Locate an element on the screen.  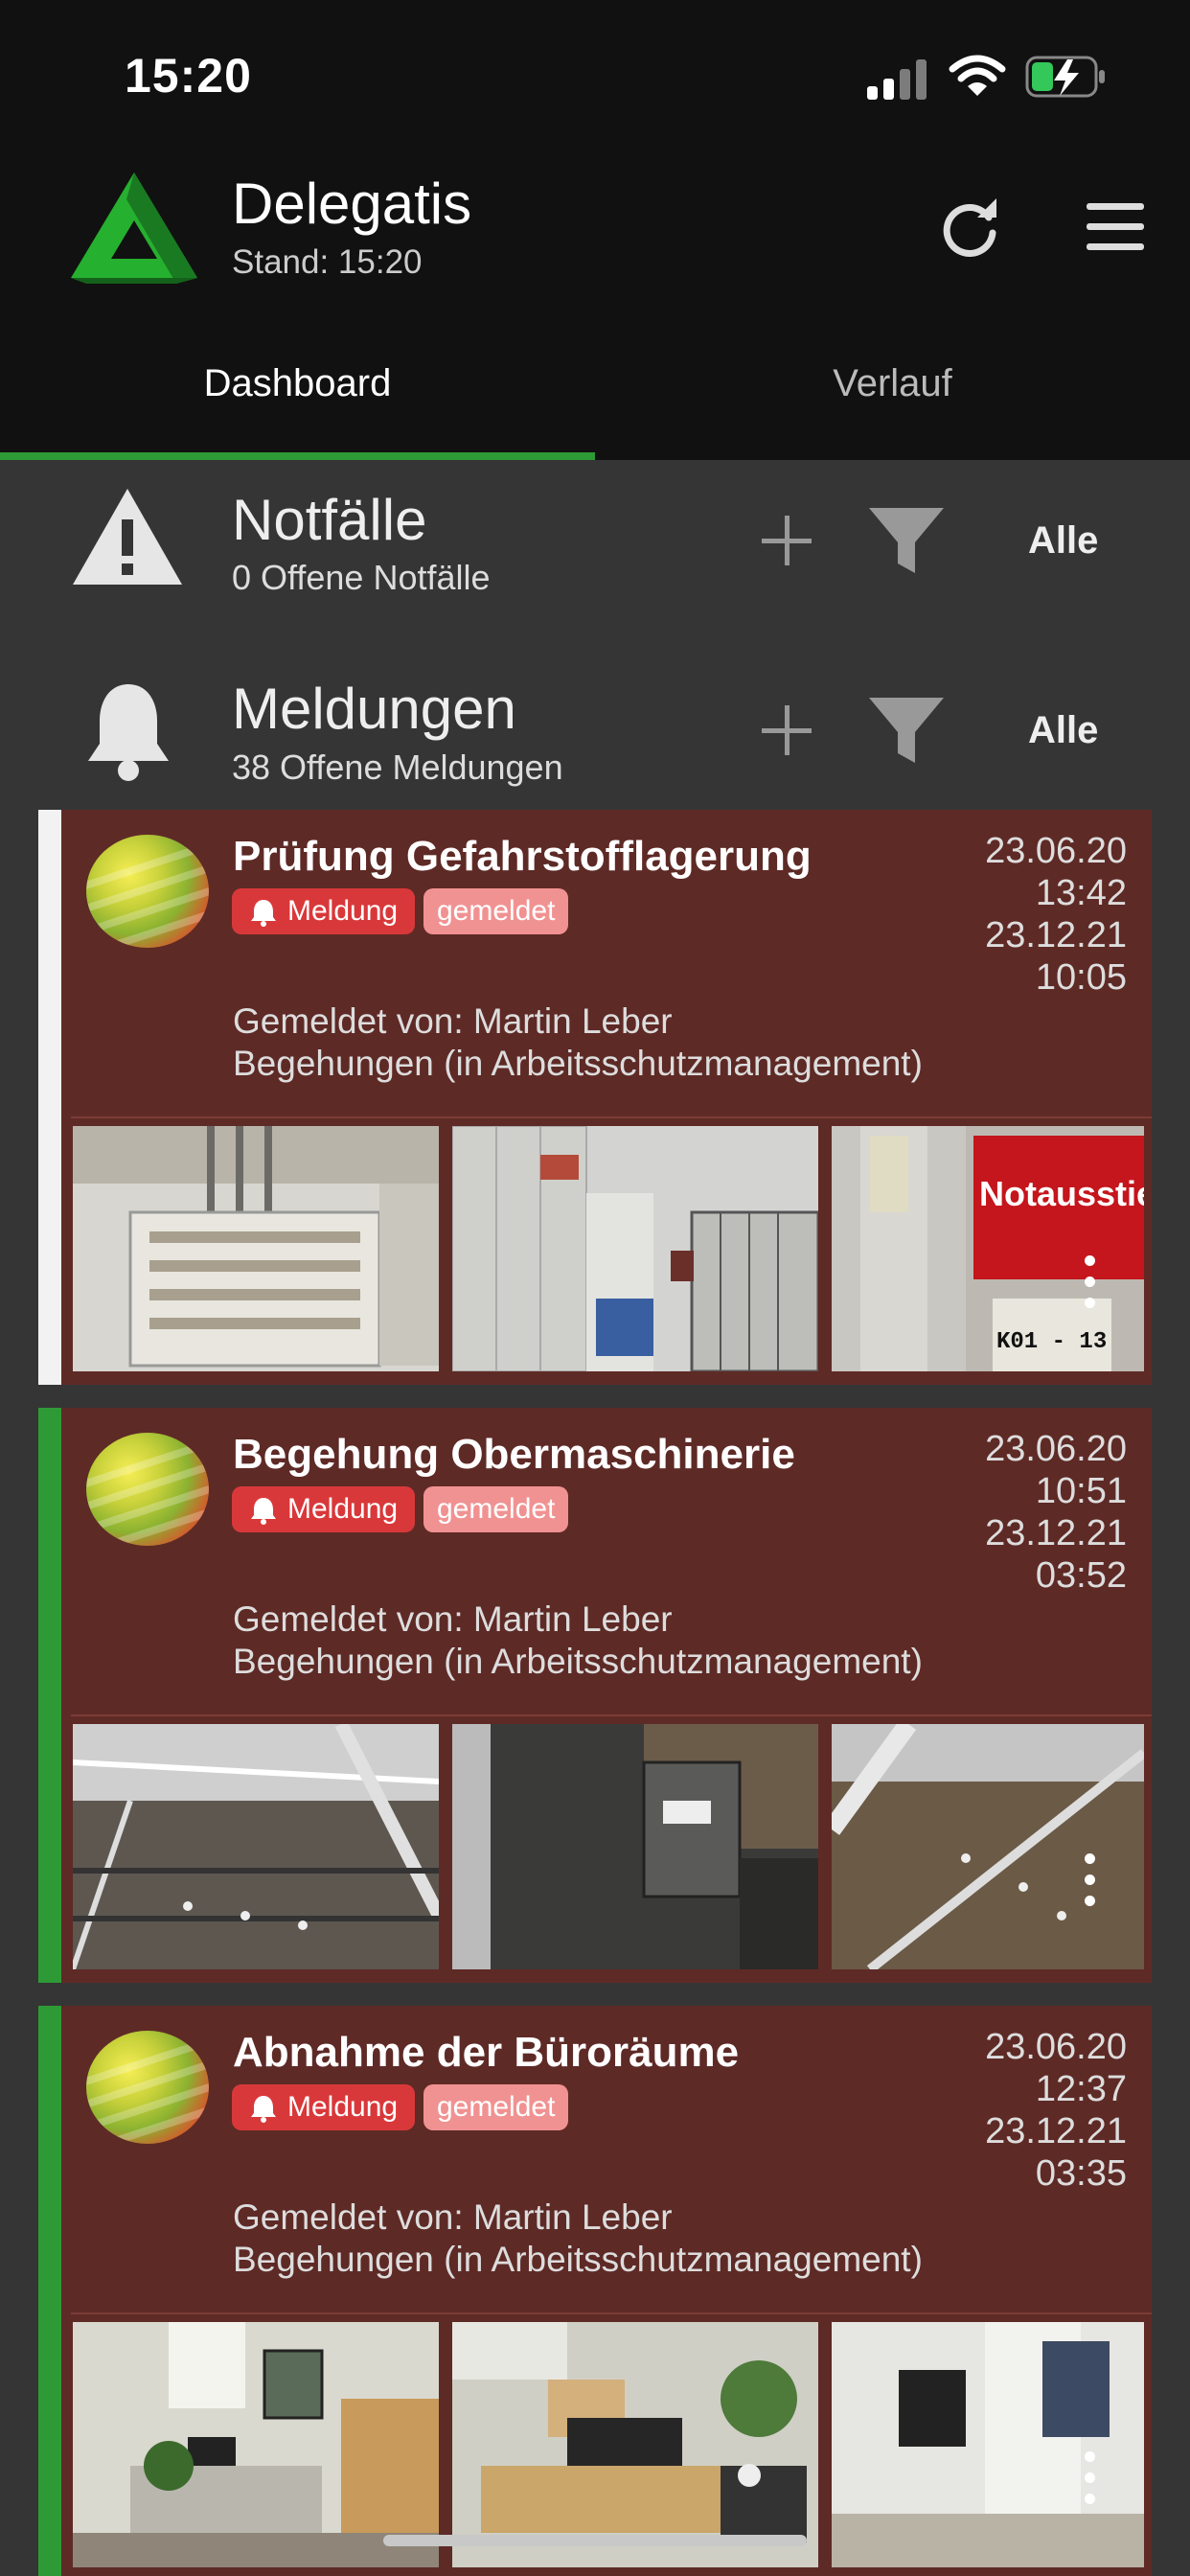
card-title: Prüfung Gefahrstofflagerung is located at coordinates (523, 856).